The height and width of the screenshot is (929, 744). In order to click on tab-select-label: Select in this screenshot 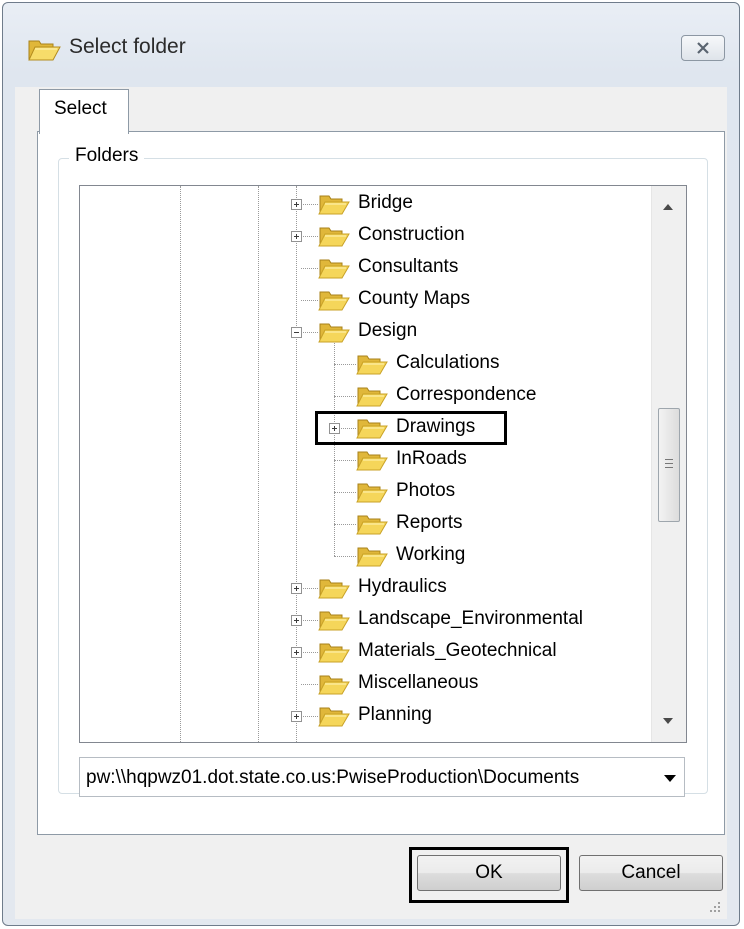, I will do `click(80, 108)`.